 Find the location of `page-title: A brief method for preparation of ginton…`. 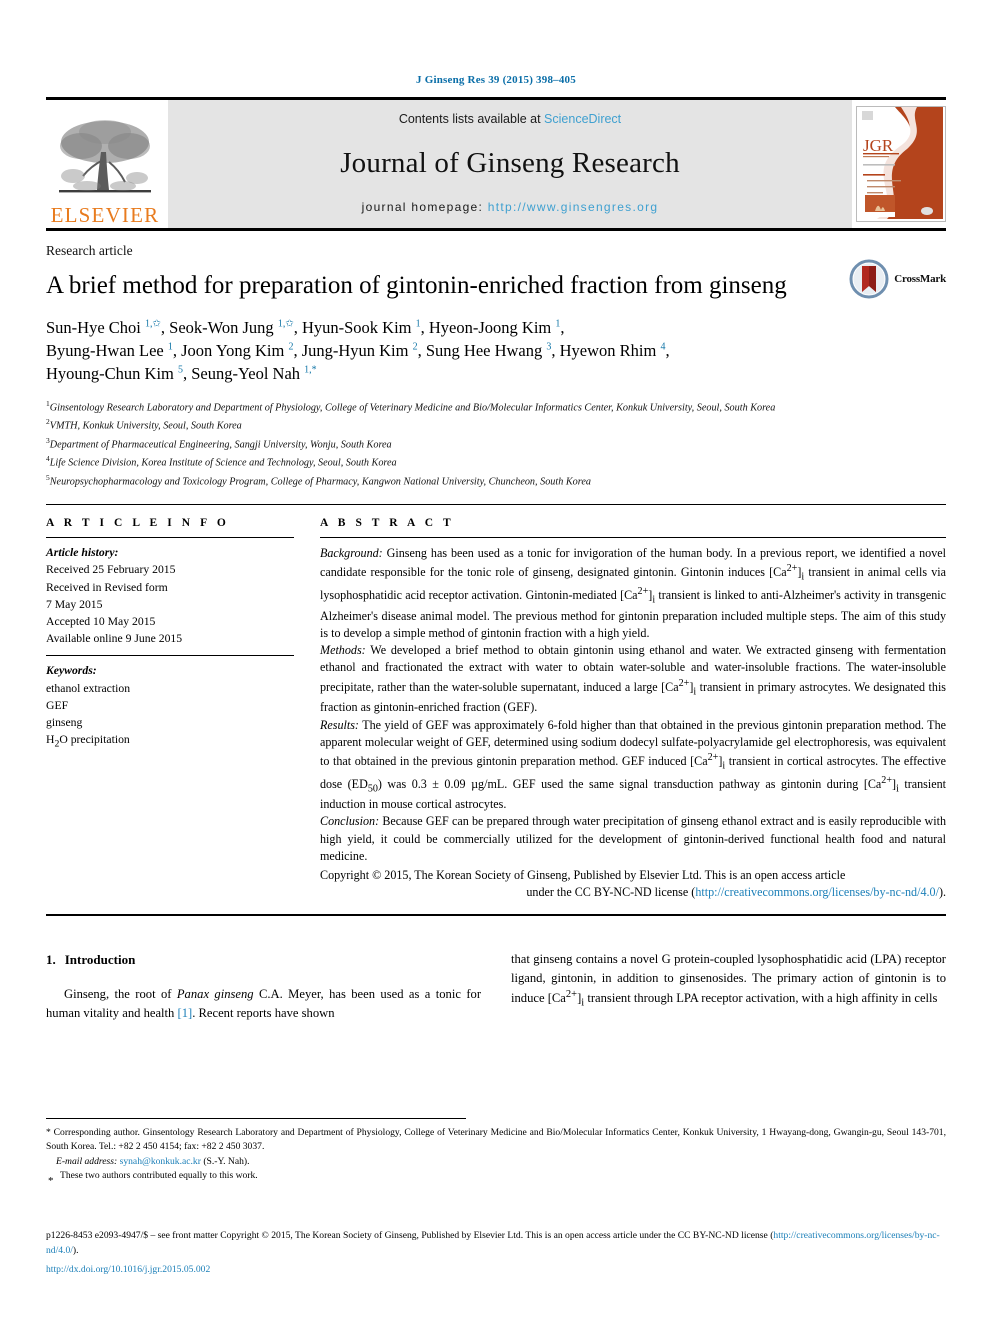

page-title: A brief method for preparation of ginton… is located at coordinates (416, 285).